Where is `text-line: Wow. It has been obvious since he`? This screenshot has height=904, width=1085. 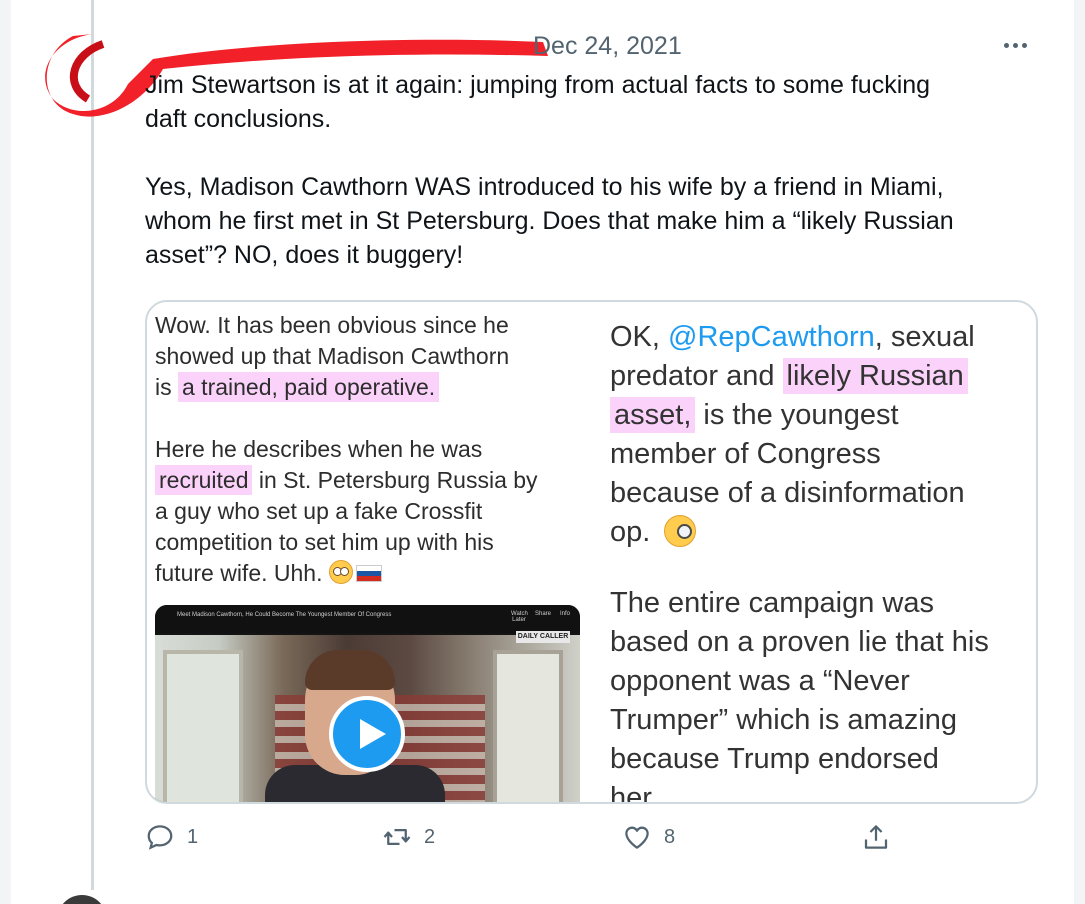 text-line: Wow. It has been obvious since he is located at coordinates (332, 325).